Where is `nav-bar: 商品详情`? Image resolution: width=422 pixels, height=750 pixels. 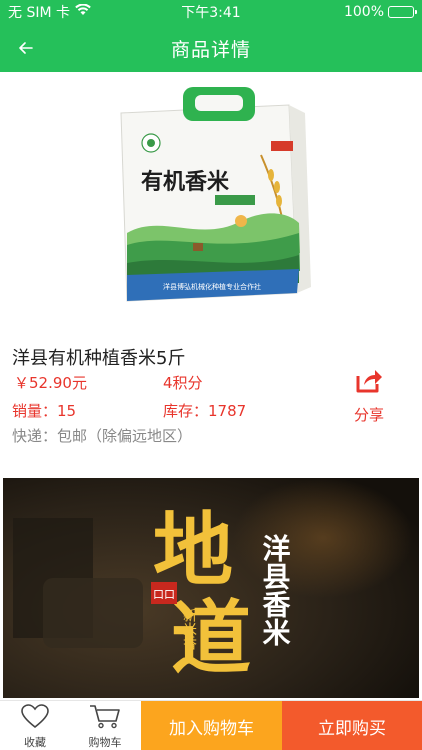
nav-bar: 商品详情 is located at coordinates (211, 48).